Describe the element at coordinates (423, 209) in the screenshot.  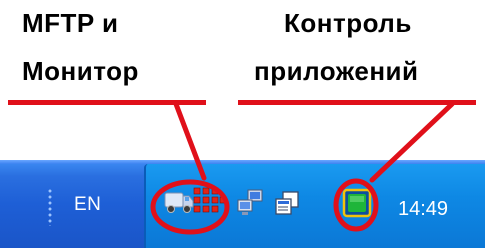
I see `system-clock: 14:49` at that location.